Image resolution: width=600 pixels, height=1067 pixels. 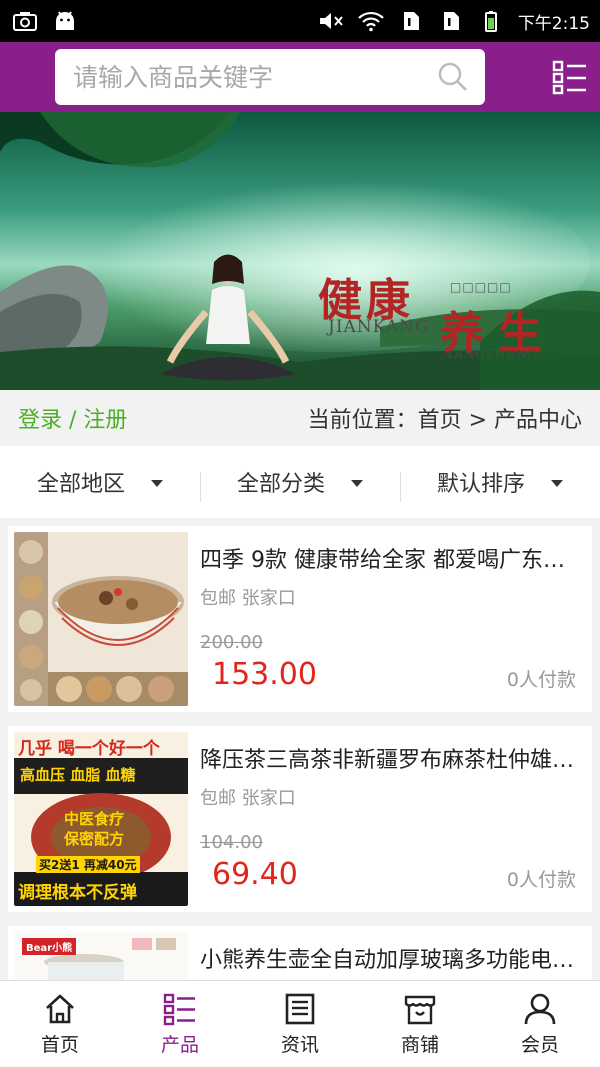 I want to click on search-icon, so click(x=453, y=77).